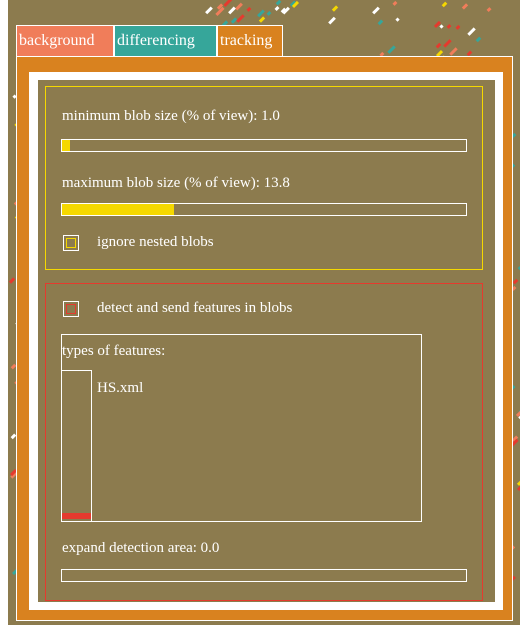 The height and width of the screenshot is (625, 520). What do you see at coordinates (250, 41) in the screenshot?
I see `tab-tracking: tracking` at bounding box center [250, 41].